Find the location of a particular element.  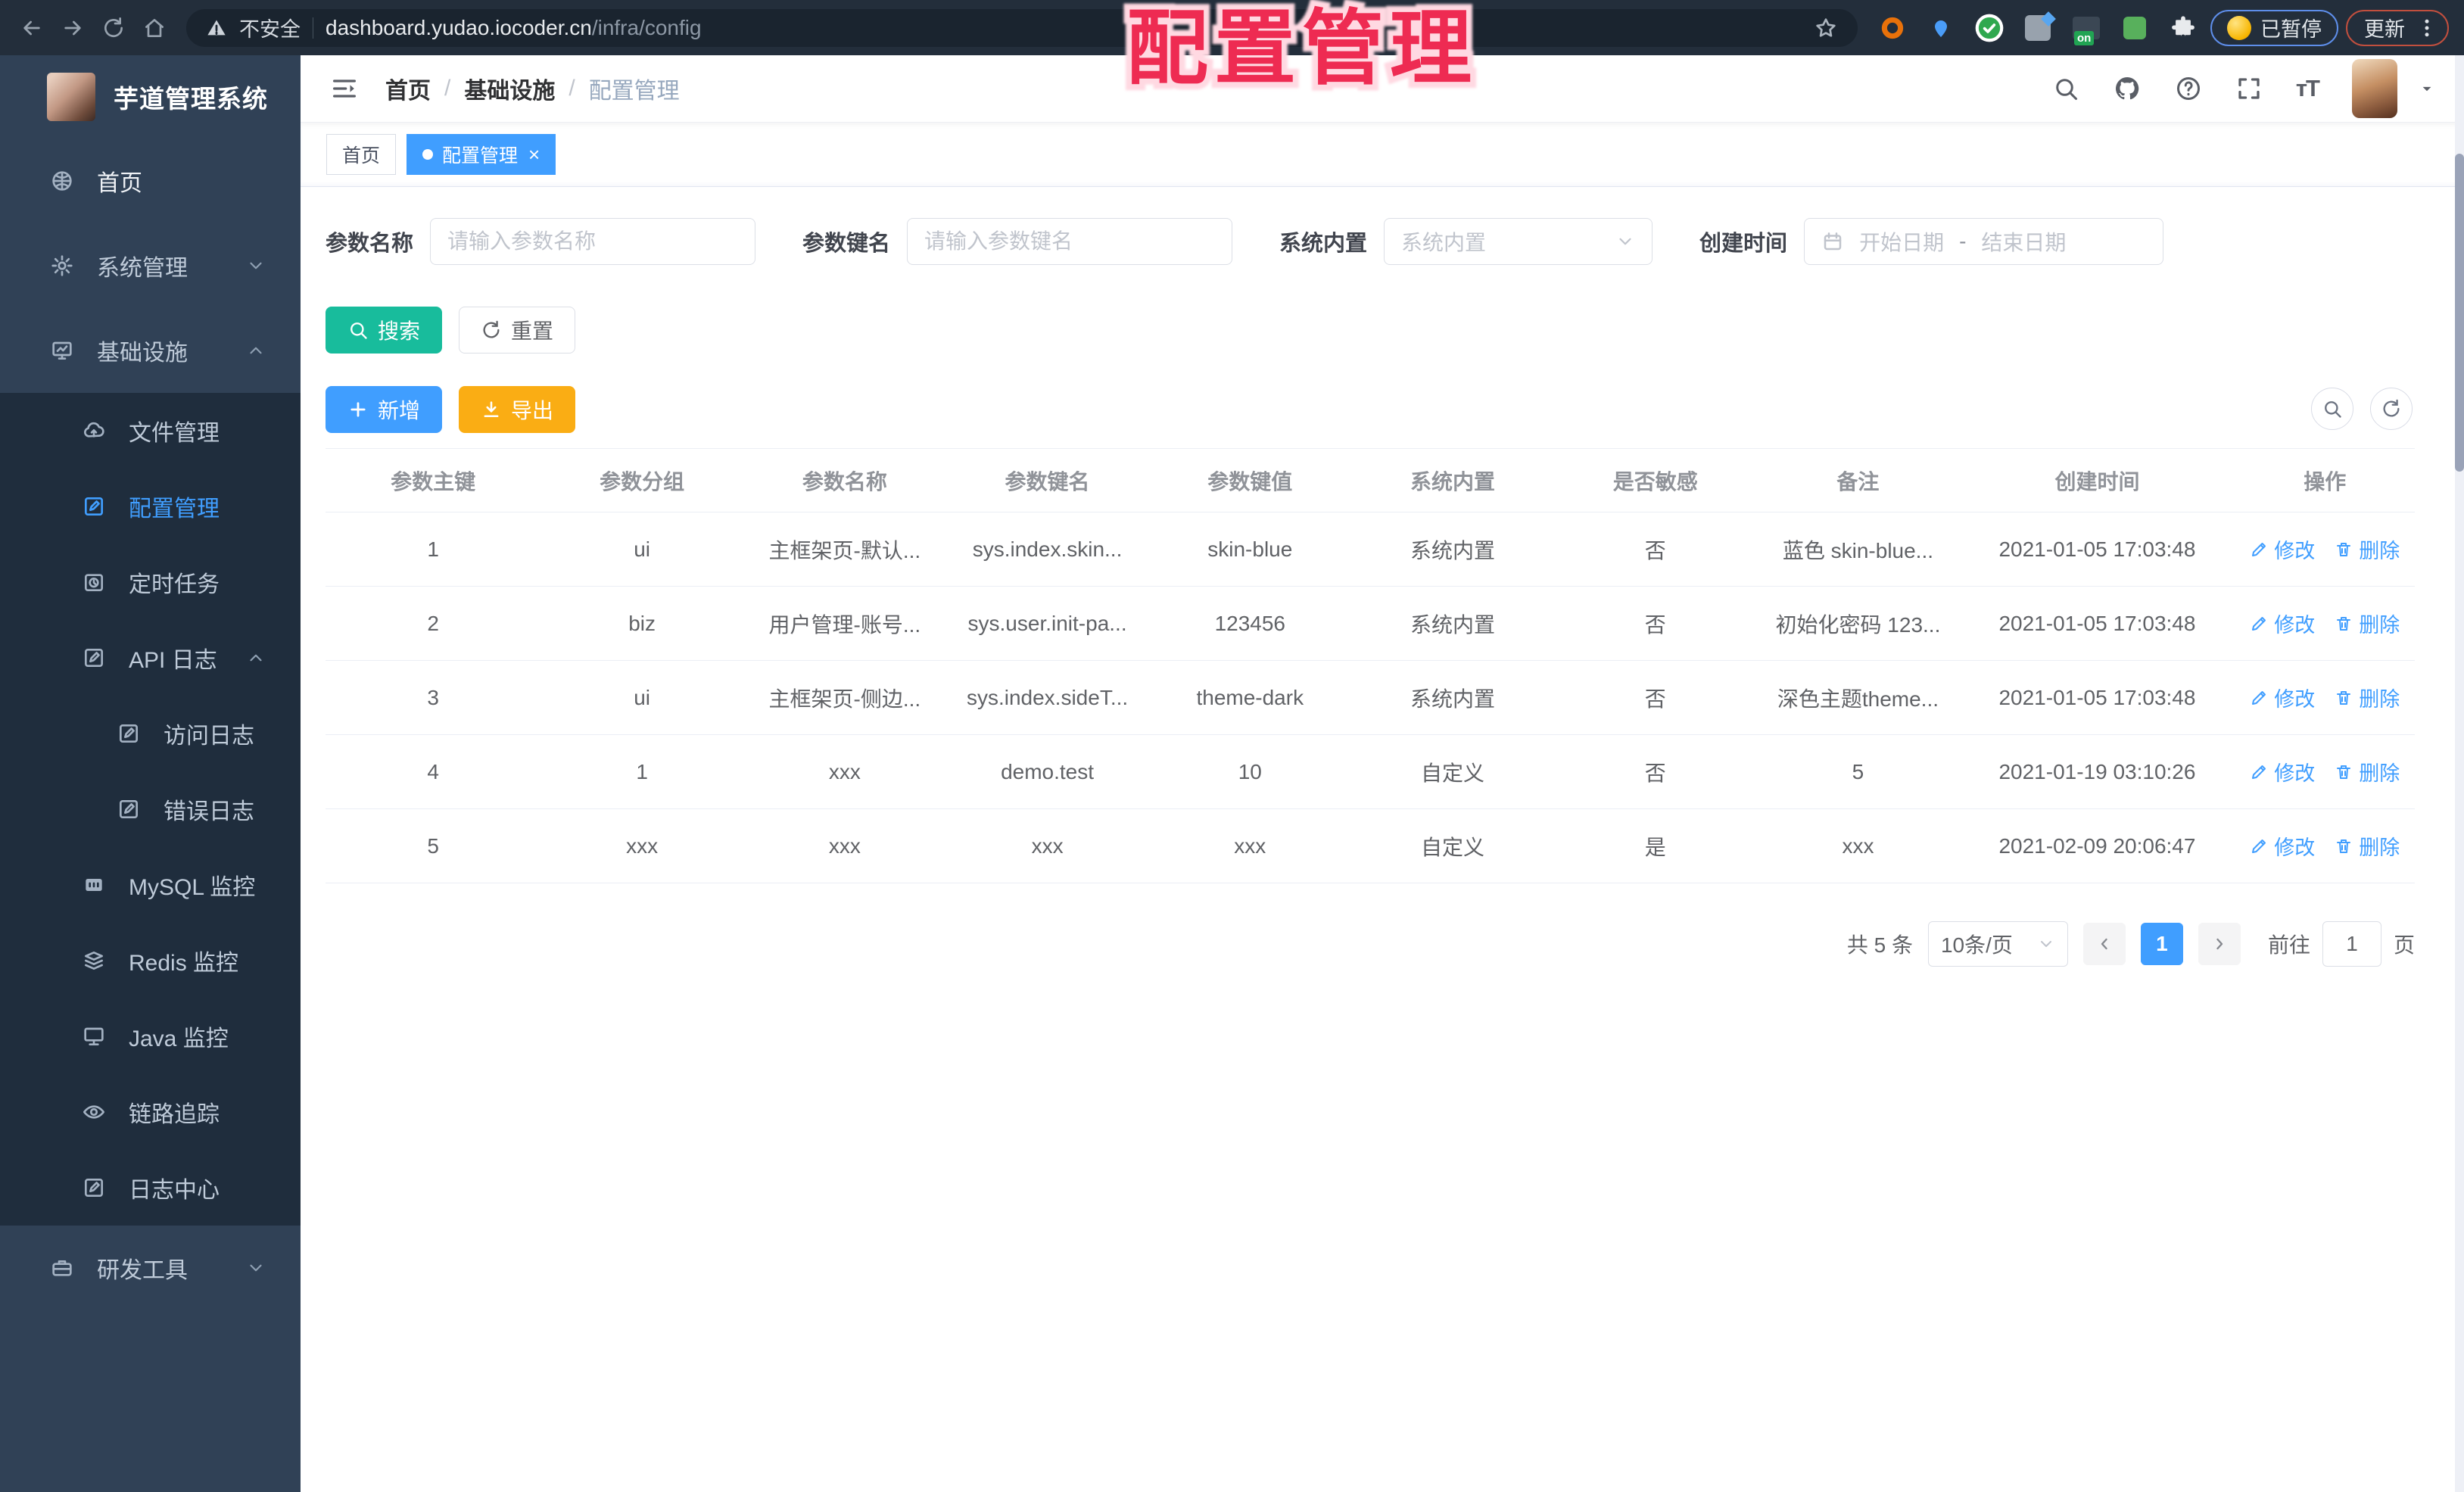

builtin-select: 系统内置 is located at coordinates (1518, 241).